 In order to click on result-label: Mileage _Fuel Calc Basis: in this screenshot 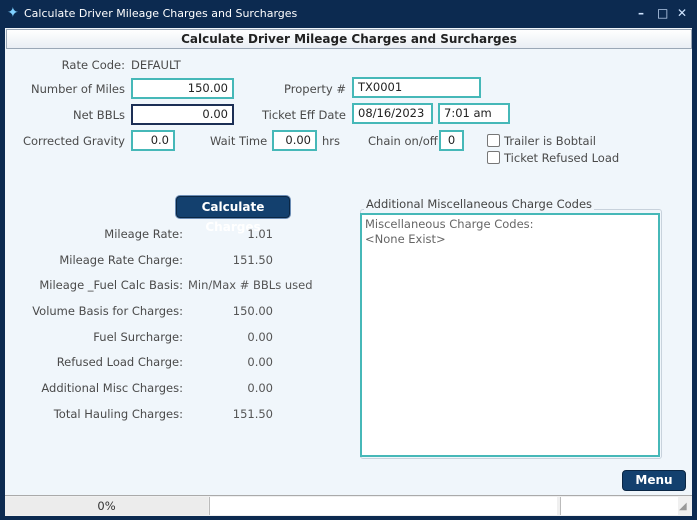, I will do `click(111, 285)`.